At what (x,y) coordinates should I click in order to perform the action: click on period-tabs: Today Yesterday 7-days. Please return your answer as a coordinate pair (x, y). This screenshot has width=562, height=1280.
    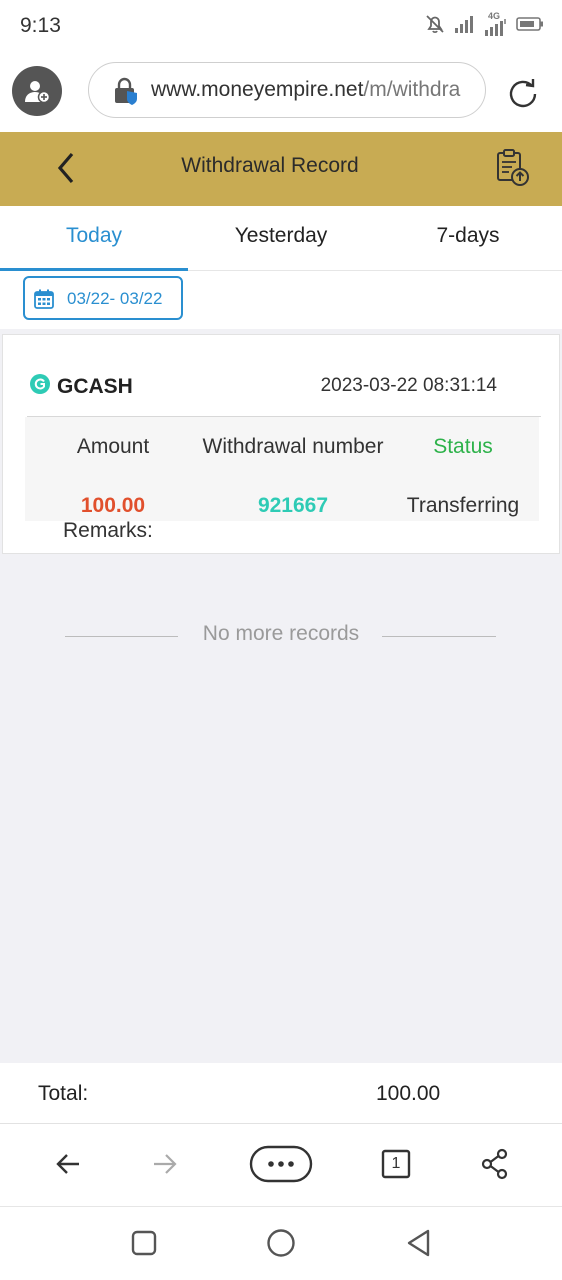
    Looking at the image, I should click on (281, 238).